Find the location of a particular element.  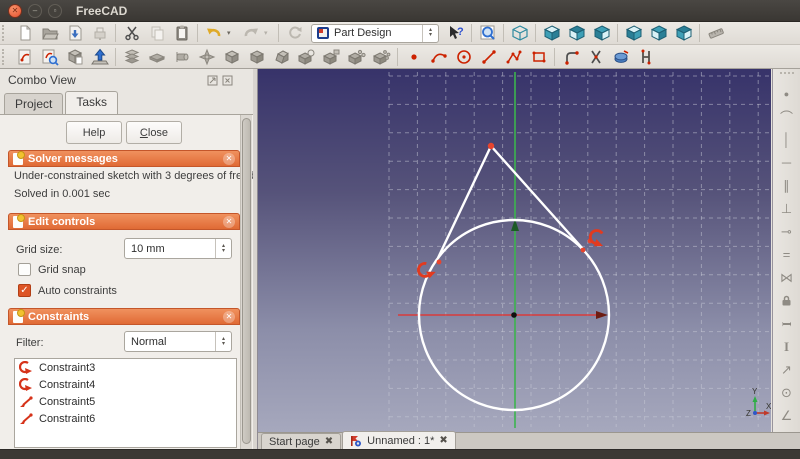

fit-all-button is located at coordinates (487, 33).